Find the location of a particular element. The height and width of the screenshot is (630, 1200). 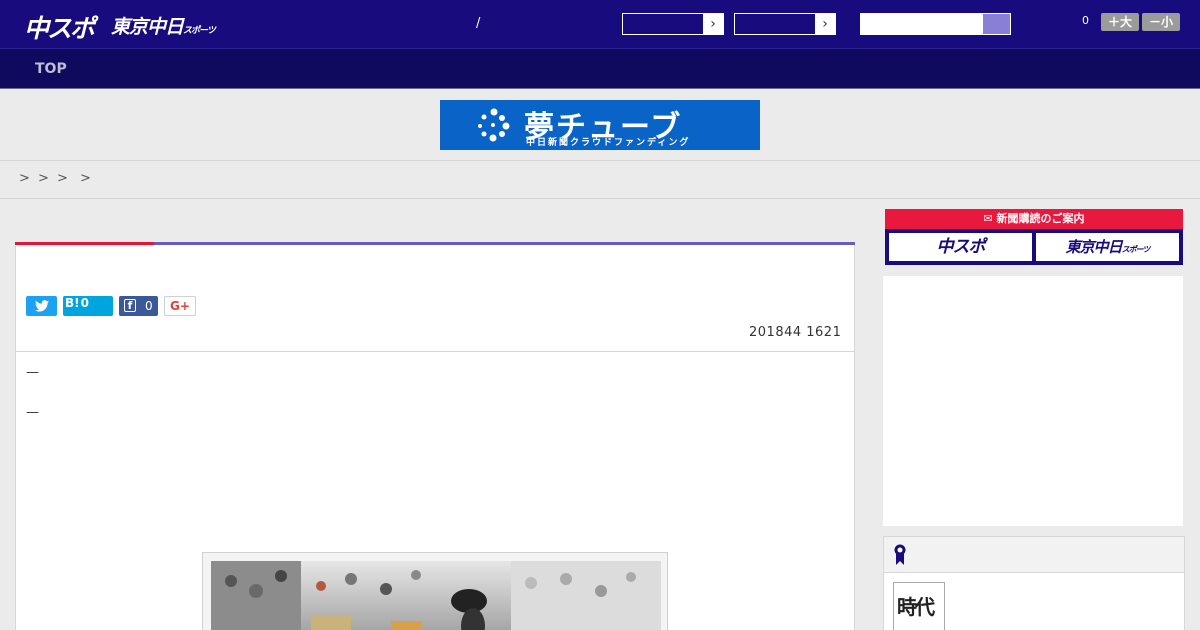

search-button is located at coordinates (996, 24).